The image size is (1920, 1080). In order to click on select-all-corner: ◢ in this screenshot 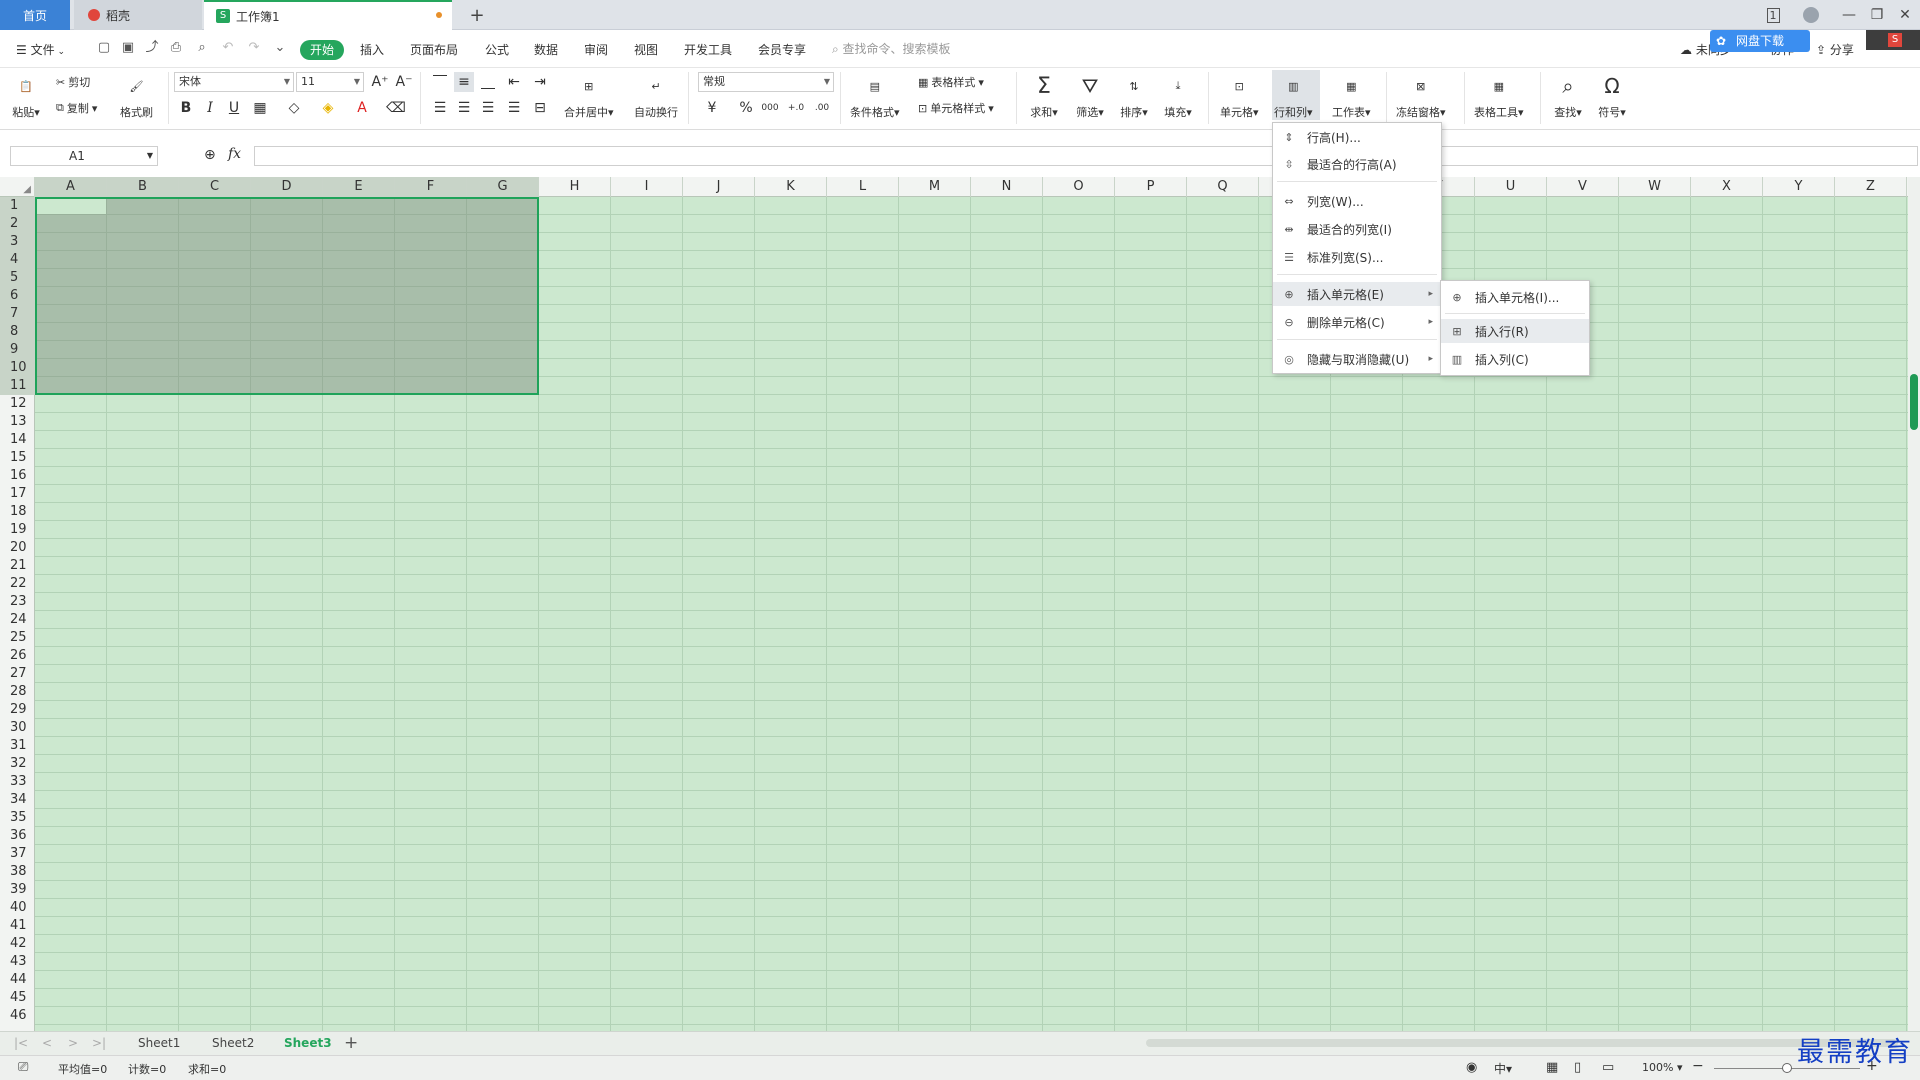, I will do `click(17, 187)`.